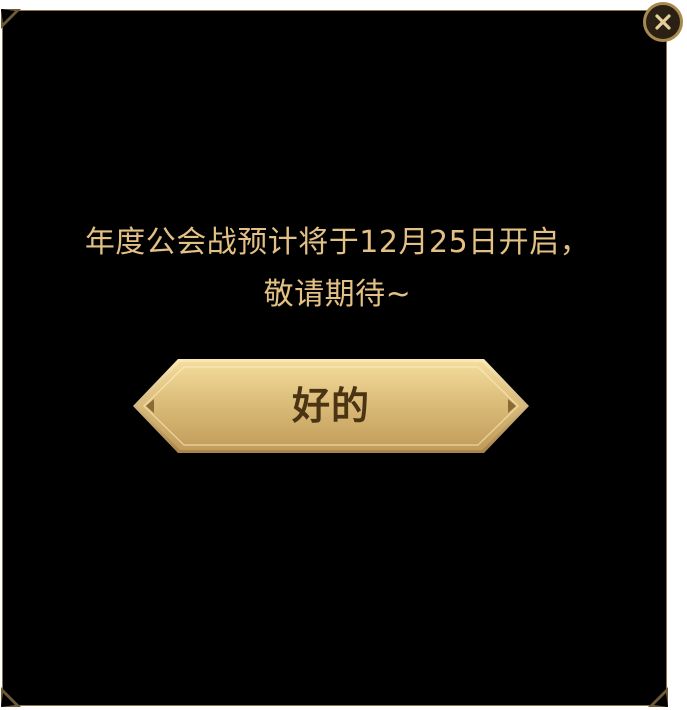 The height and width of the screenshot is (710, 687). What do you see at coordinates (12, 696) in the screenshot?
I see `corner-ornament-bottom-left` at bounding box center [12, 696].